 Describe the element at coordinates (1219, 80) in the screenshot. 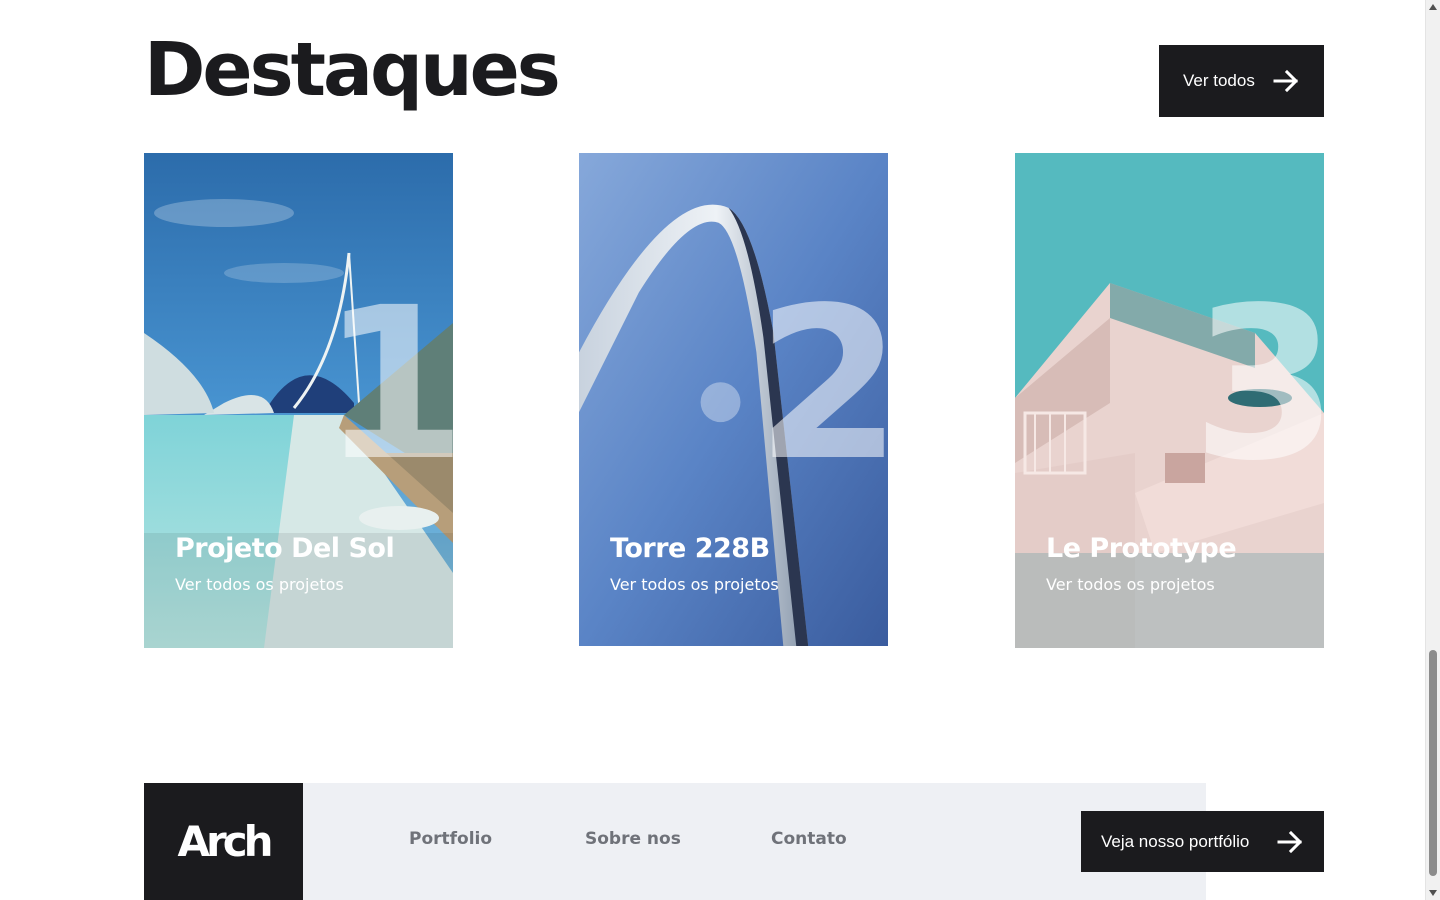

I see `view-all-label: Ver todos` at that location.